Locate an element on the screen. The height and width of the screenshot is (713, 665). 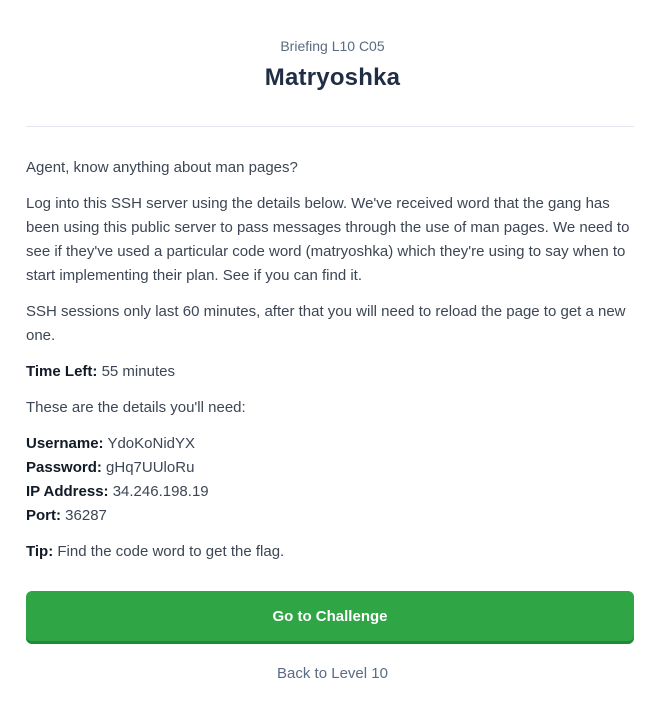
briefing-subtitle: Briefing L10 C05 is located at coordinates (332, 46).